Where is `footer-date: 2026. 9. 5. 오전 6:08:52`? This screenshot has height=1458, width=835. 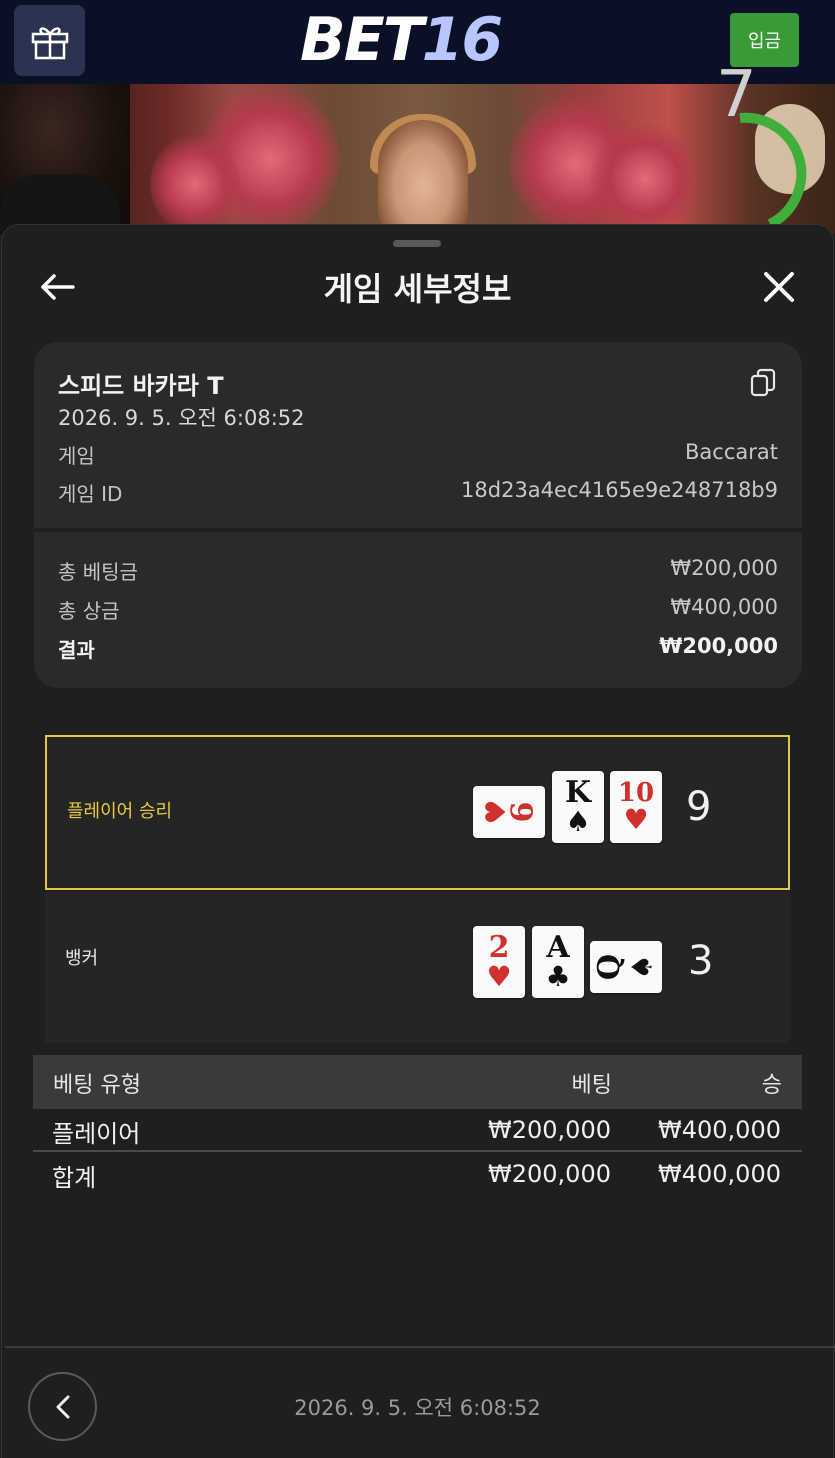
footer-date: 2026. 9. 5. 오전 6:08:52 is located at coordinates (417, 1408).